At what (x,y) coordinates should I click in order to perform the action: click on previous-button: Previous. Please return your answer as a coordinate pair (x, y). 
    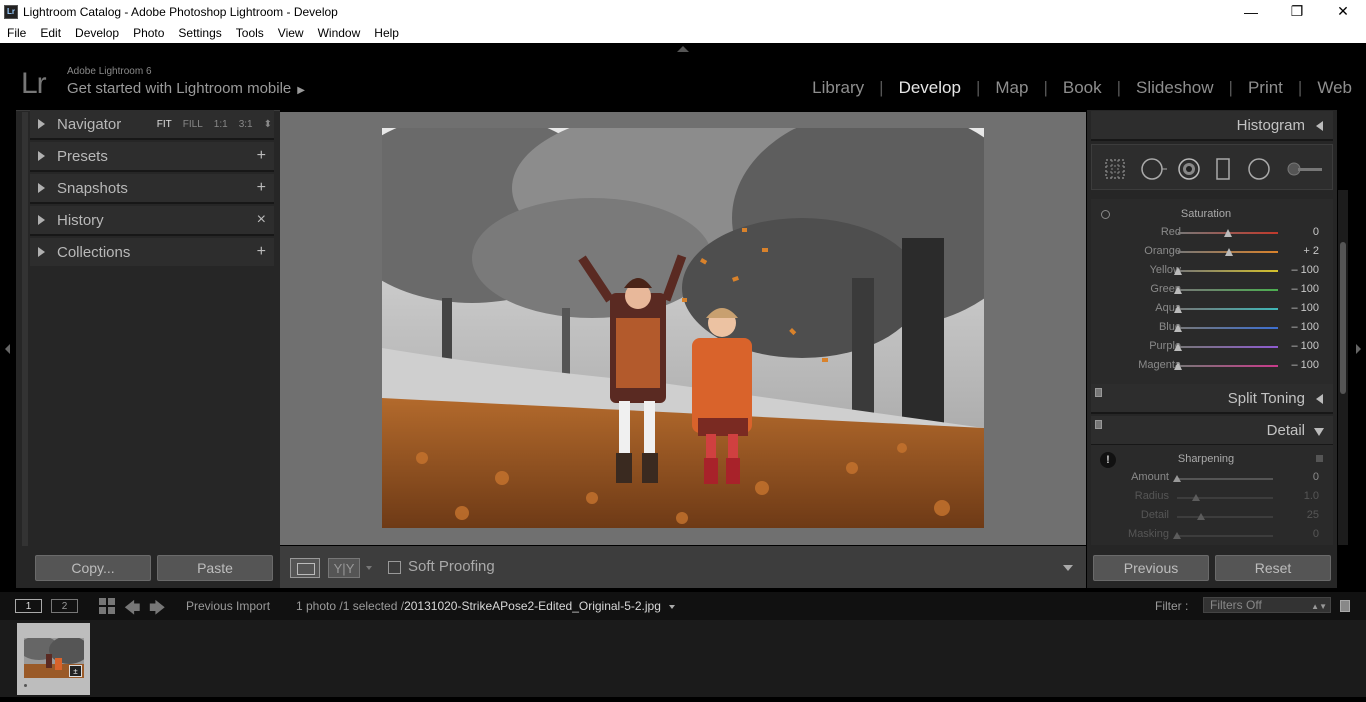
    Looking at the image, I should click on (1151, 568).